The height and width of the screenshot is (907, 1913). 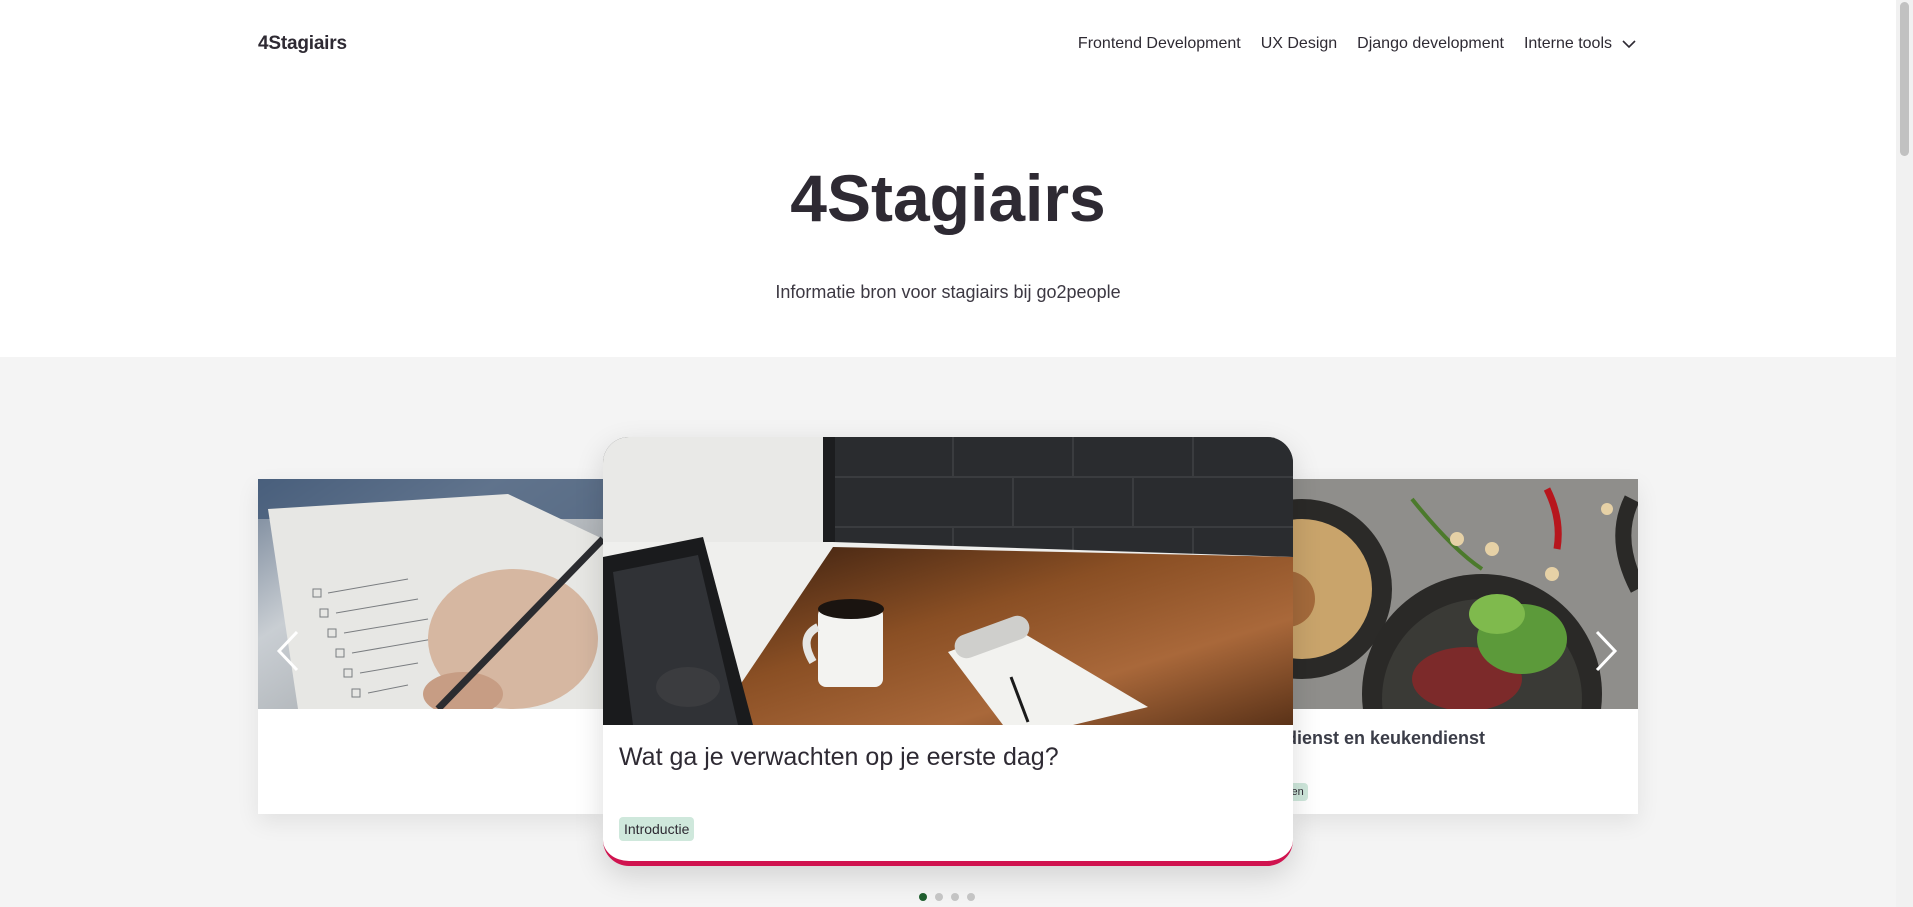 I want to click on page-scrollbar, so click(x=1904, y=453).